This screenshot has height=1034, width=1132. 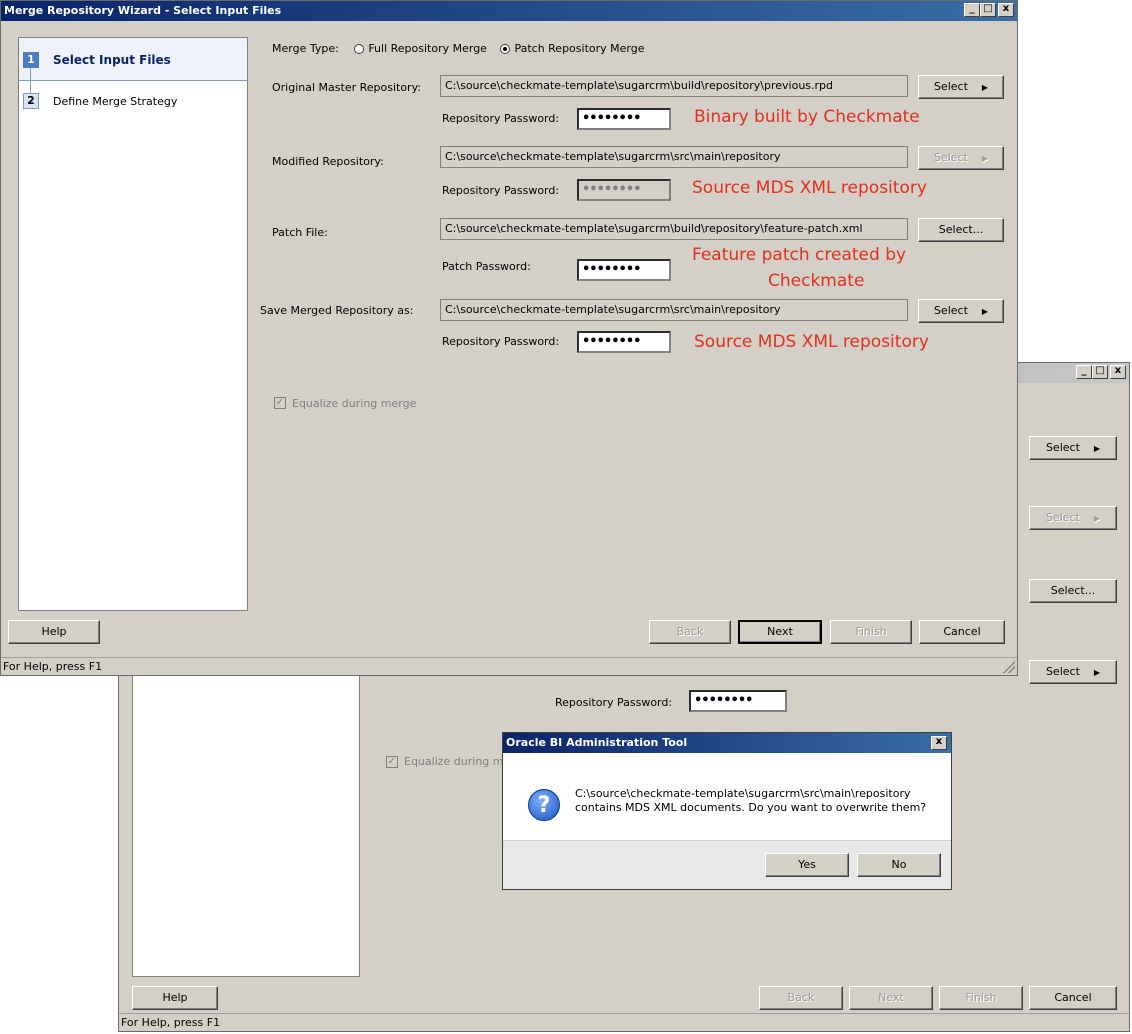 I want to click on patch-merge-label: Patch Repository Merge, so click(x=579, y=48).